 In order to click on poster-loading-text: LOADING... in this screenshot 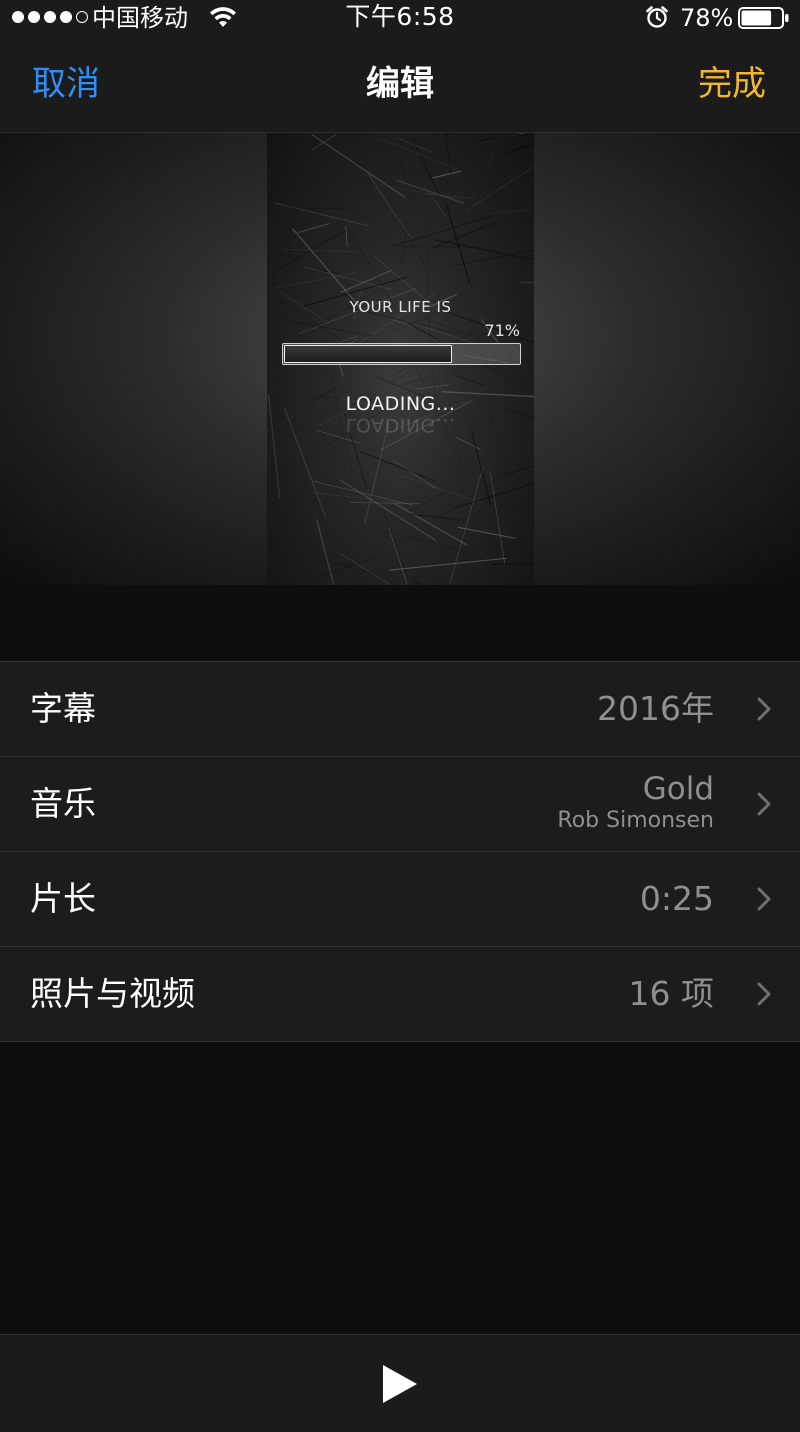, I will do `click(400, 404)`.